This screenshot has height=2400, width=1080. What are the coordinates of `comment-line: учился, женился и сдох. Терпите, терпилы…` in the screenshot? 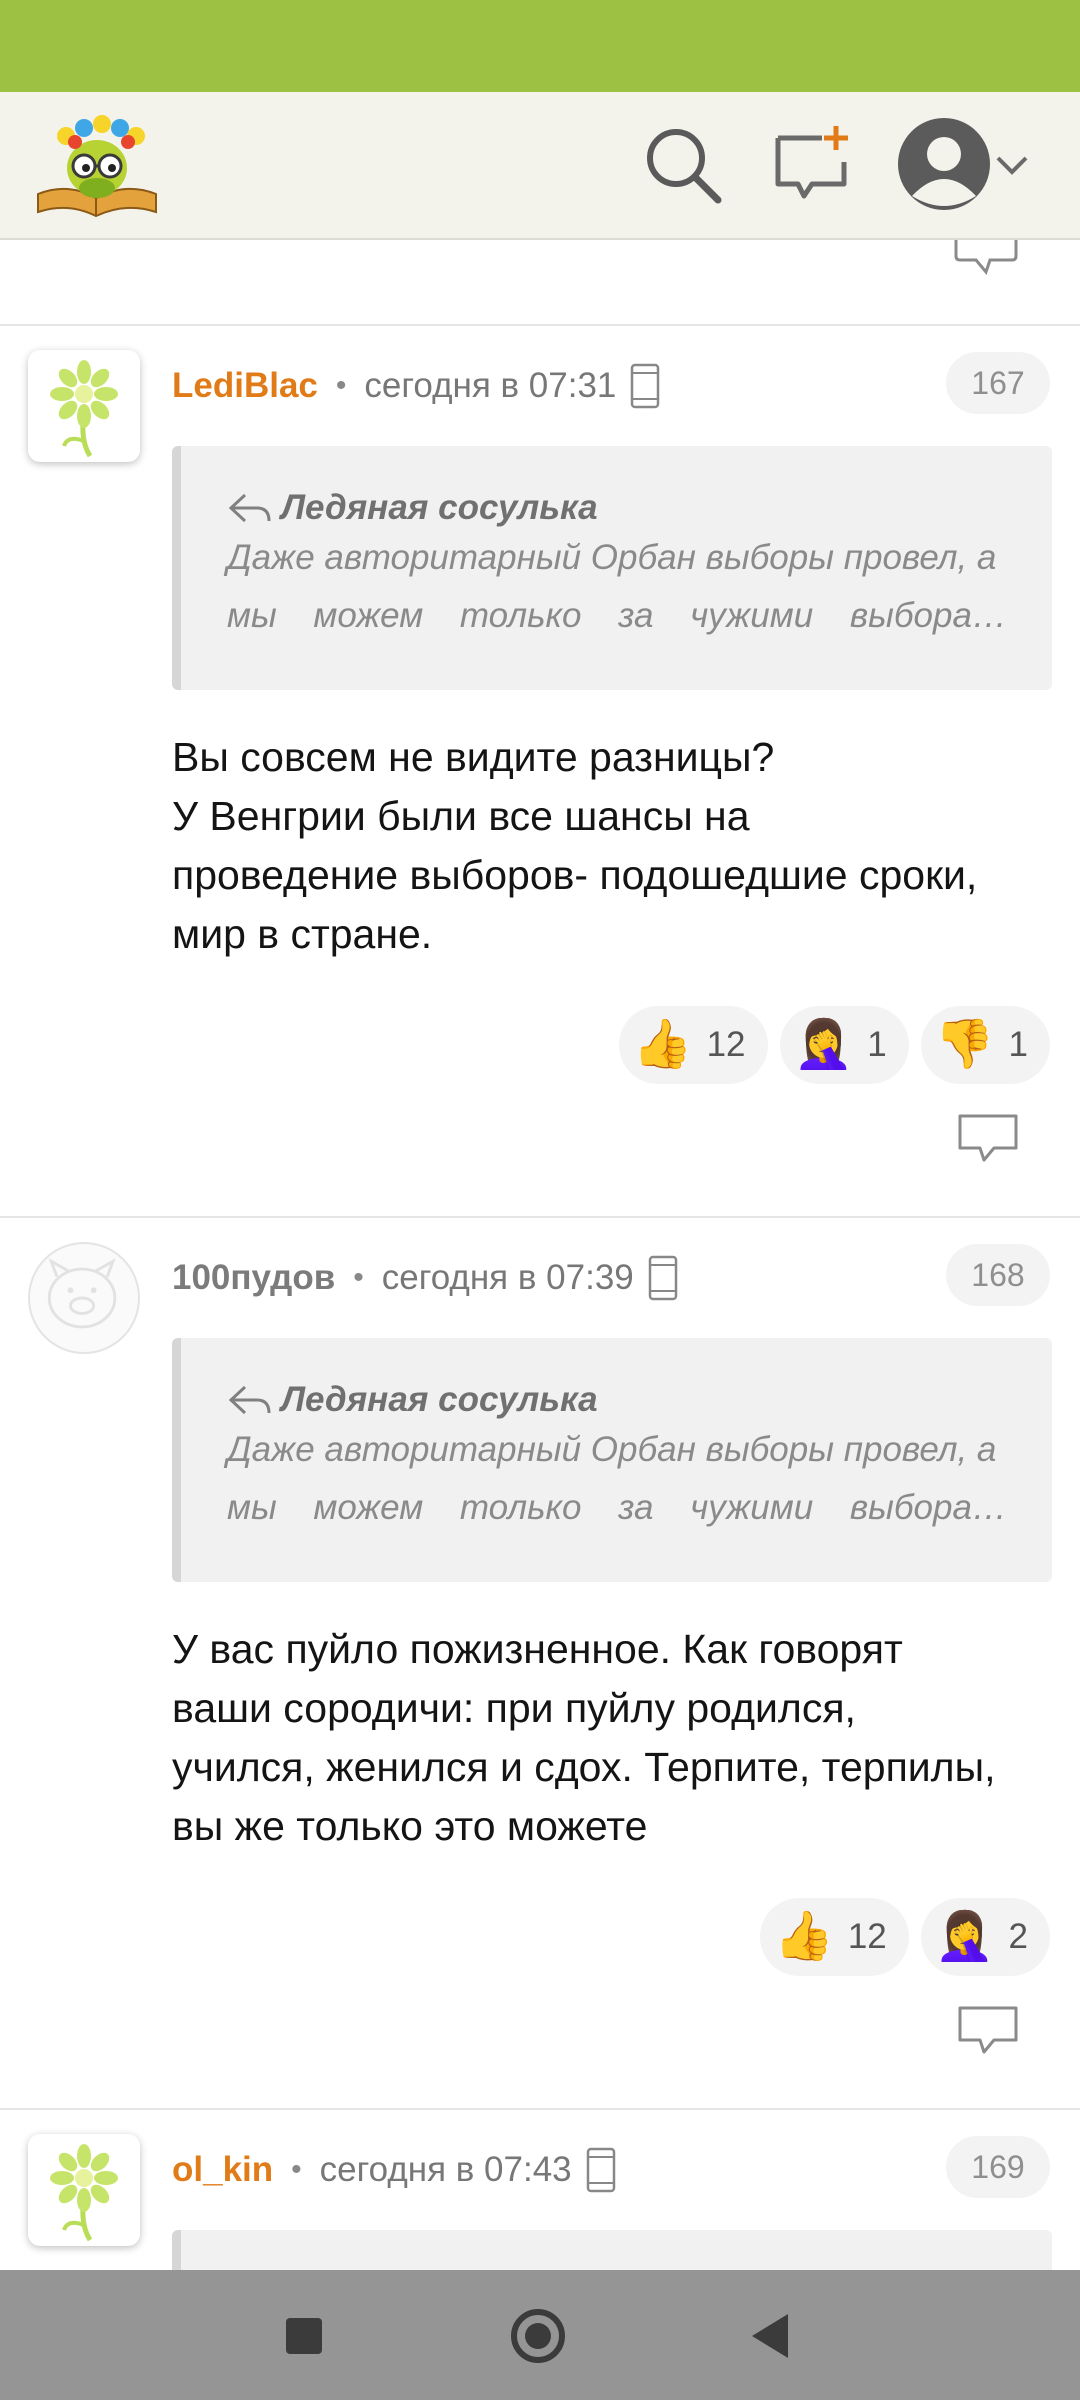 It's located at (584, 1767).